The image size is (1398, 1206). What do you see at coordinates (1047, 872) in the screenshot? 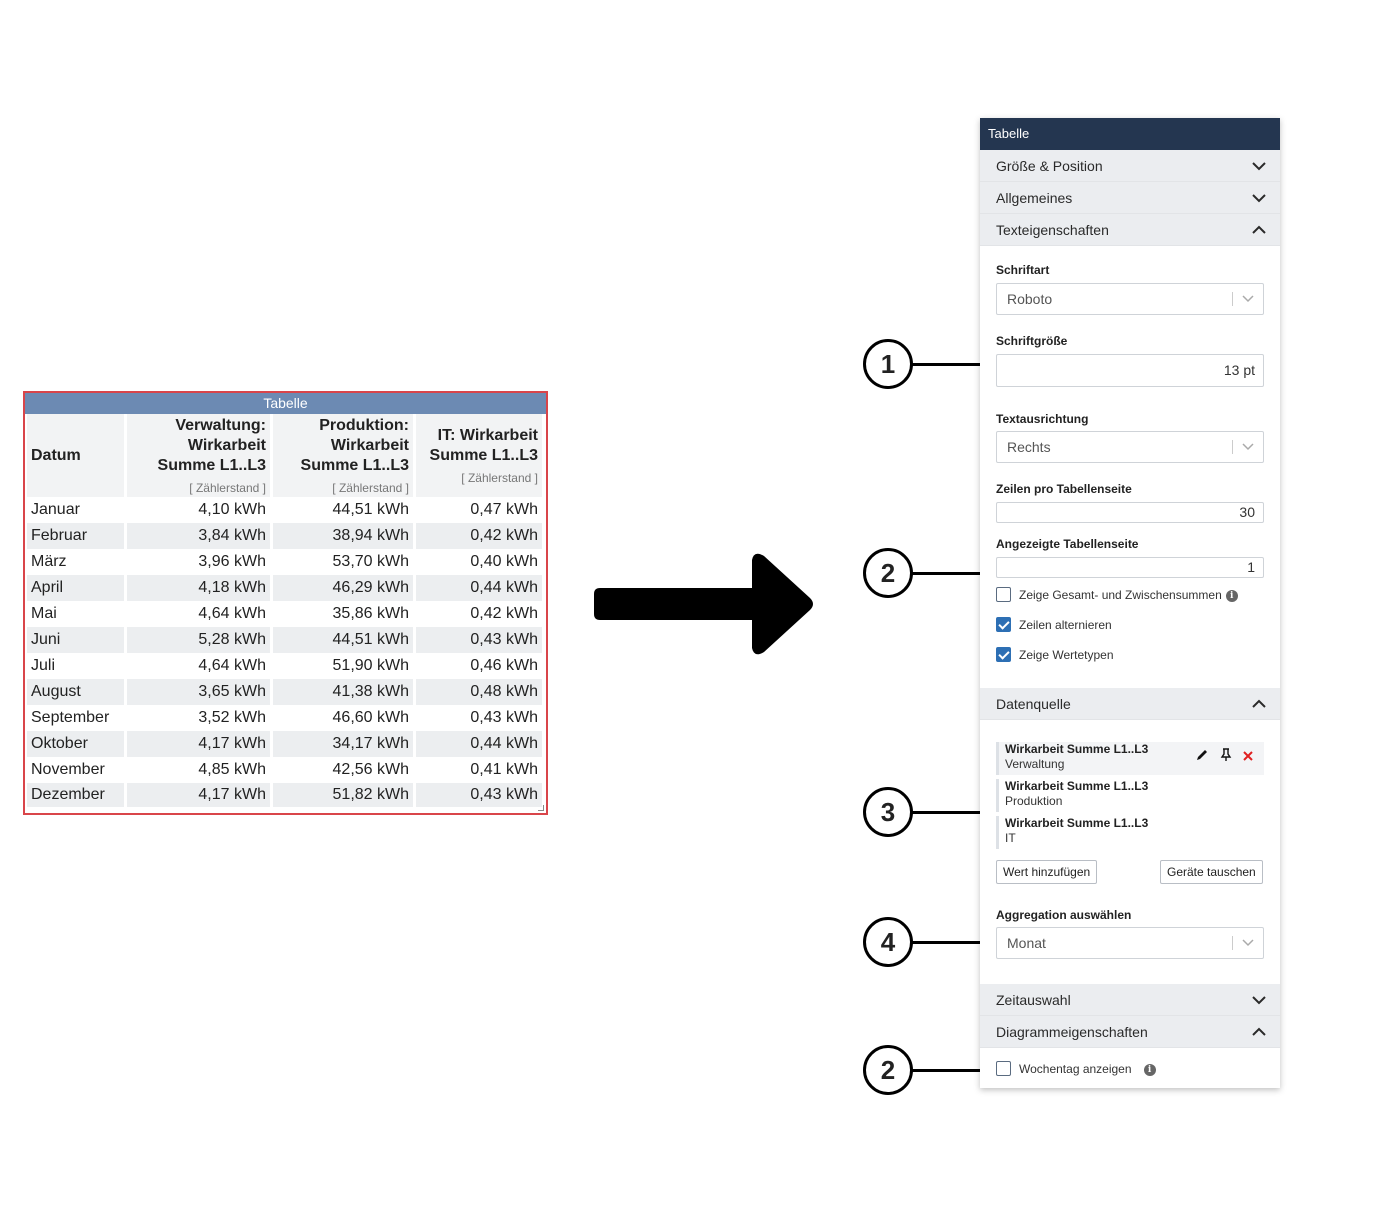
I see `add-value-button: Wert hinzufügen` at bounding box center [1047, 872].